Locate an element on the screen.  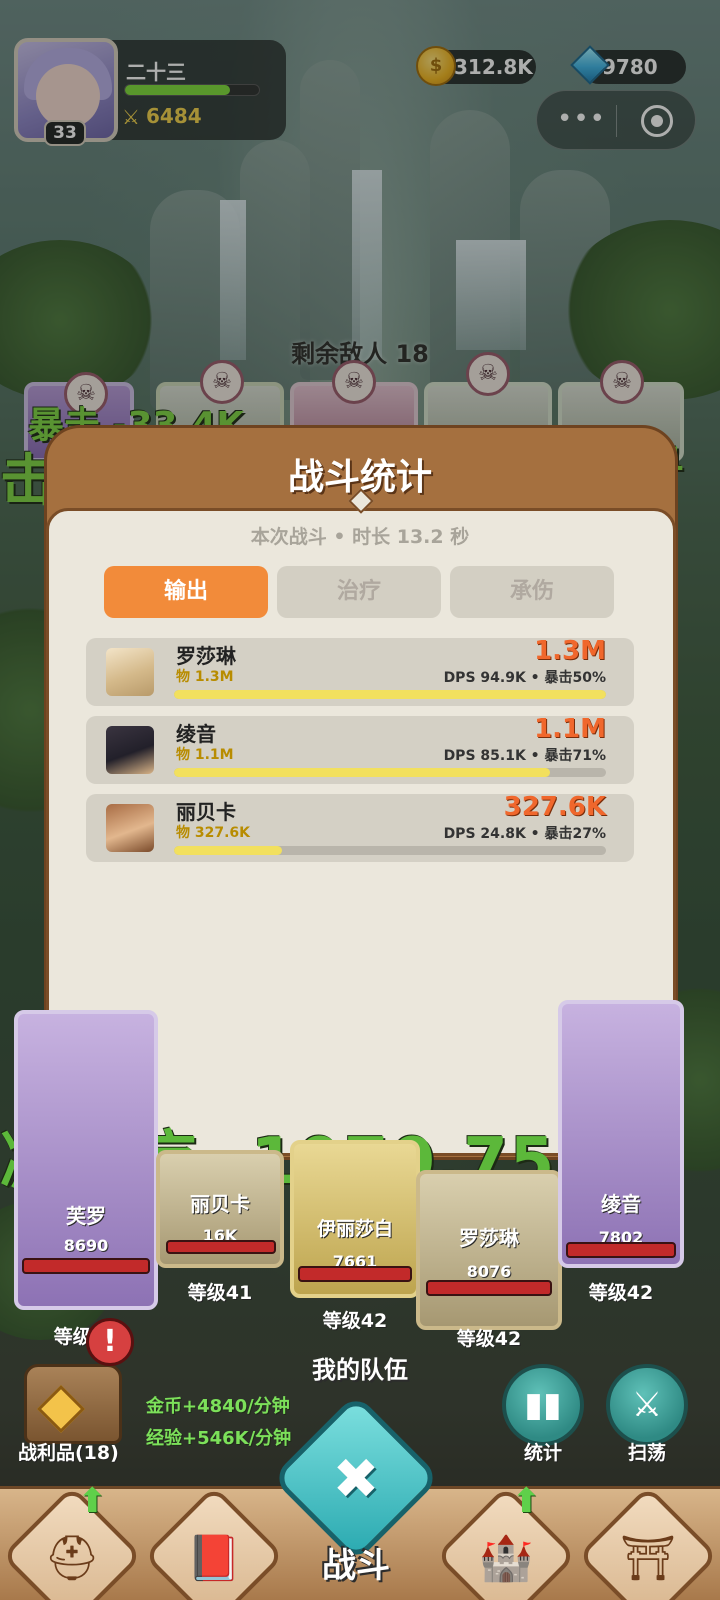
hero-physical-damage: 物 1.1M is located at coordinates (205, 755).